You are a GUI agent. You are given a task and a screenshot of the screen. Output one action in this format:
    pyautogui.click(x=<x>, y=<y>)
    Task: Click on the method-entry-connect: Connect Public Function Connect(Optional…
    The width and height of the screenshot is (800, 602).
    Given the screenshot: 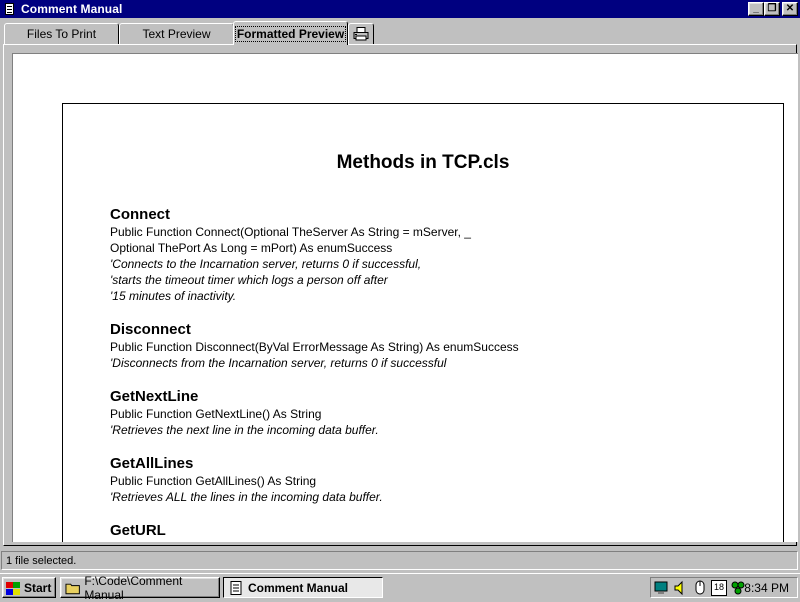 What is the action you would take?
    pyautogui.click(x=290, y=255)
    